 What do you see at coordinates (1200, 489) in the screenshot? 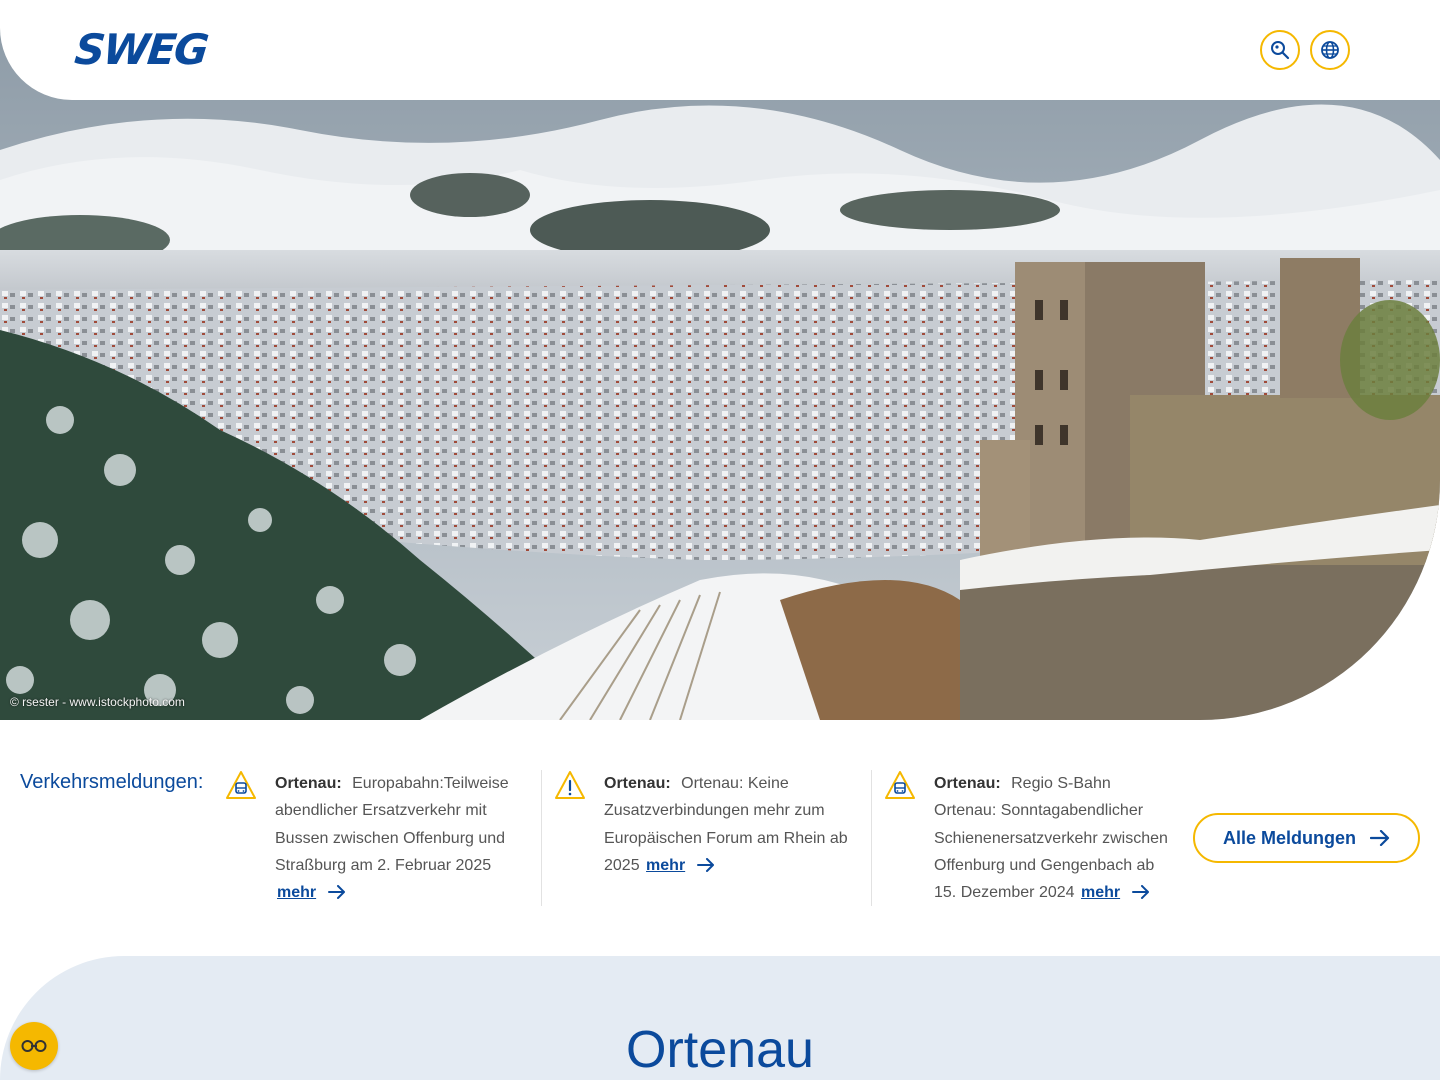
I see `castle-ruin` at bounding box center [1200, 489].